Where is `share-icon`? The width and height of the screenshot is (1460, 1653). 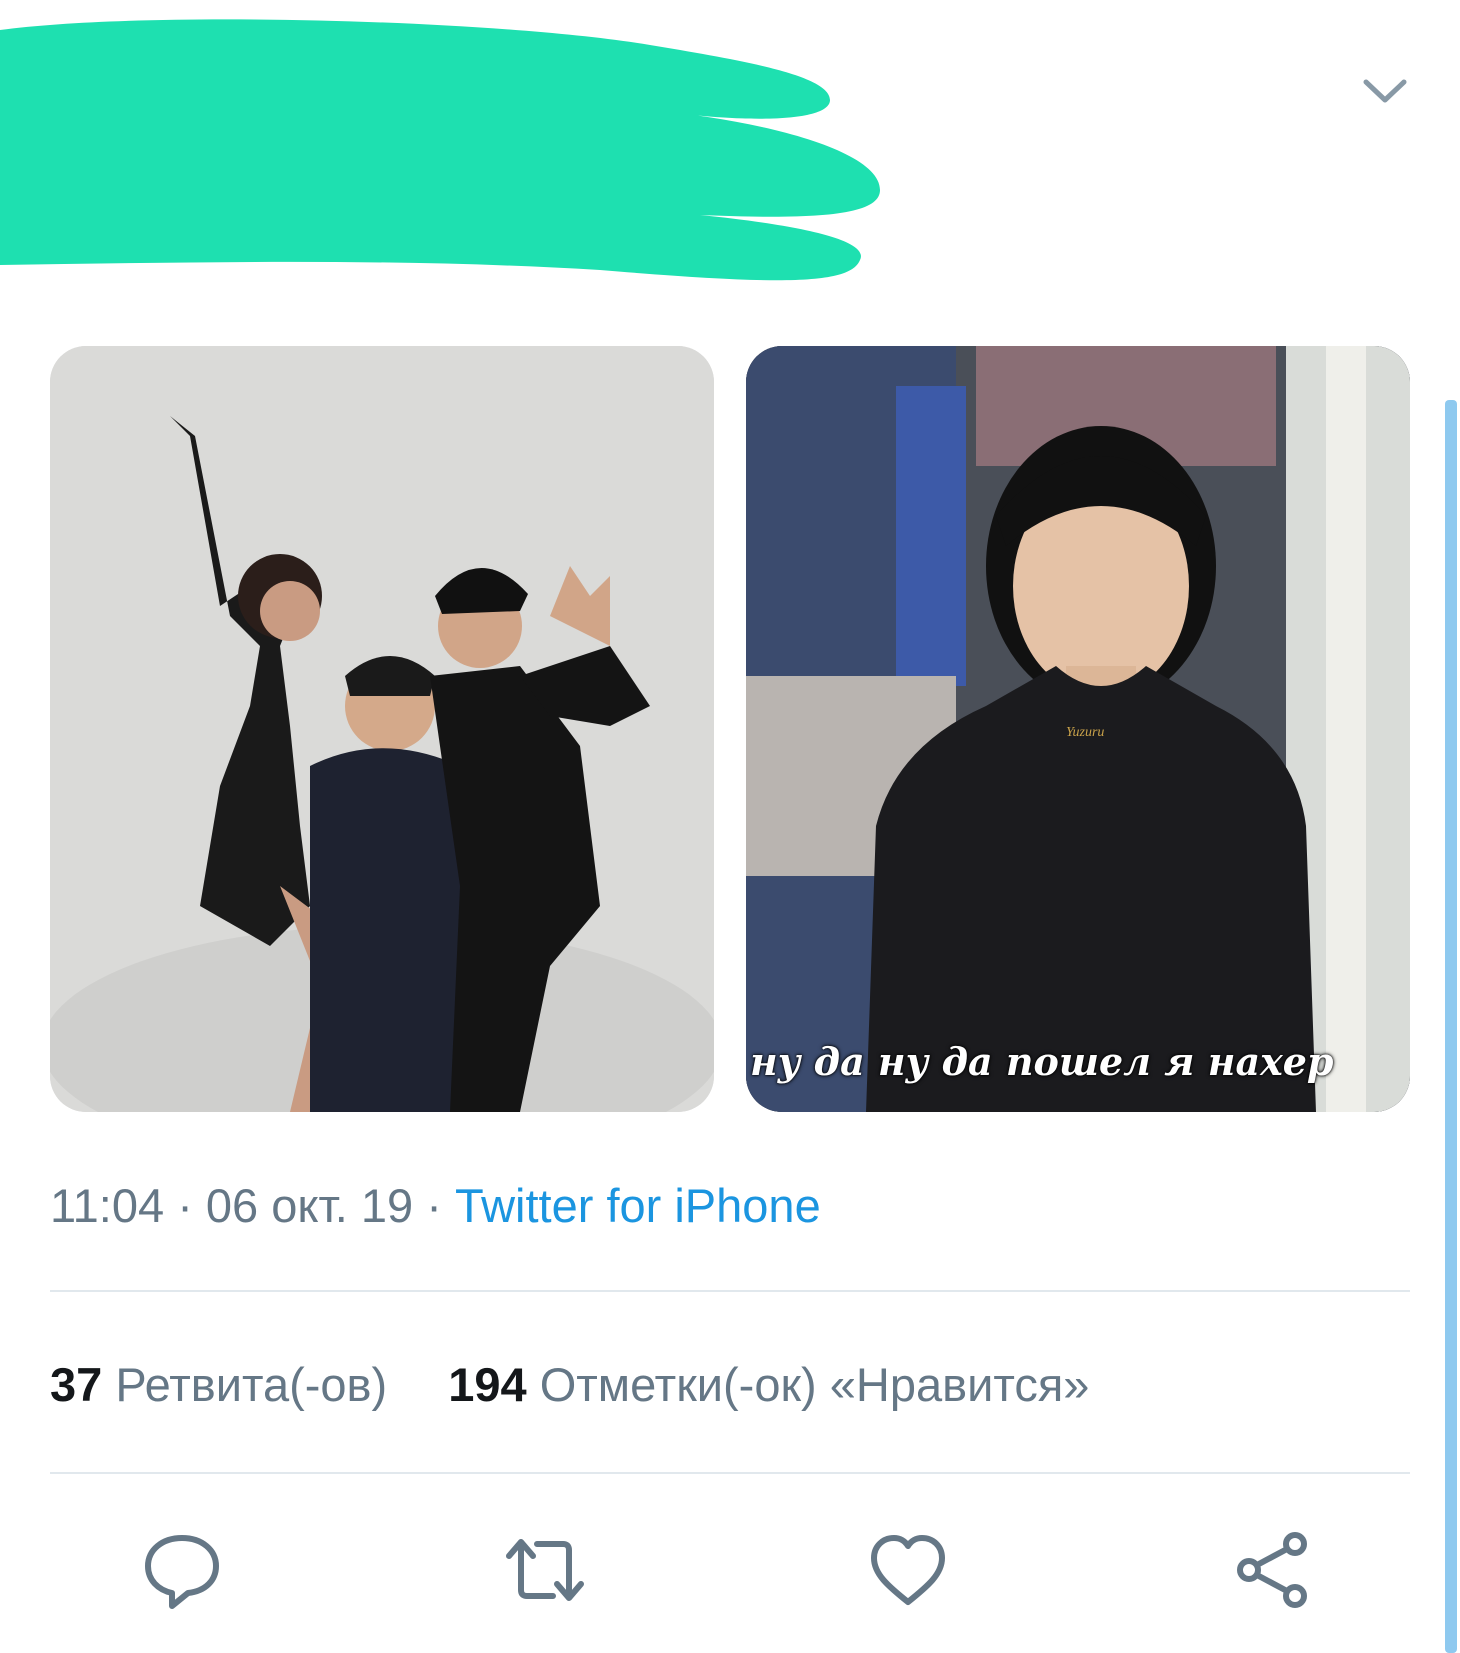 share-icon is located at coordinates (1273, 1570).